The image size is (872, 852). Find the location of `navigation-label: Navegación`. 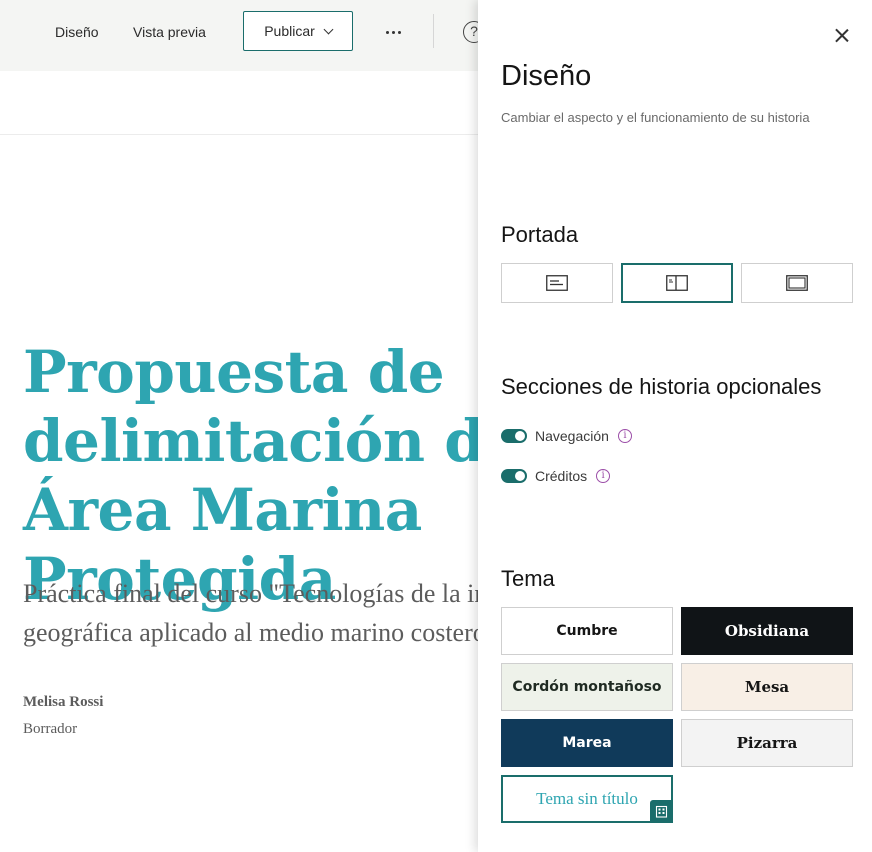

navigation-label: Navegación is located at coordinates (572, 436).